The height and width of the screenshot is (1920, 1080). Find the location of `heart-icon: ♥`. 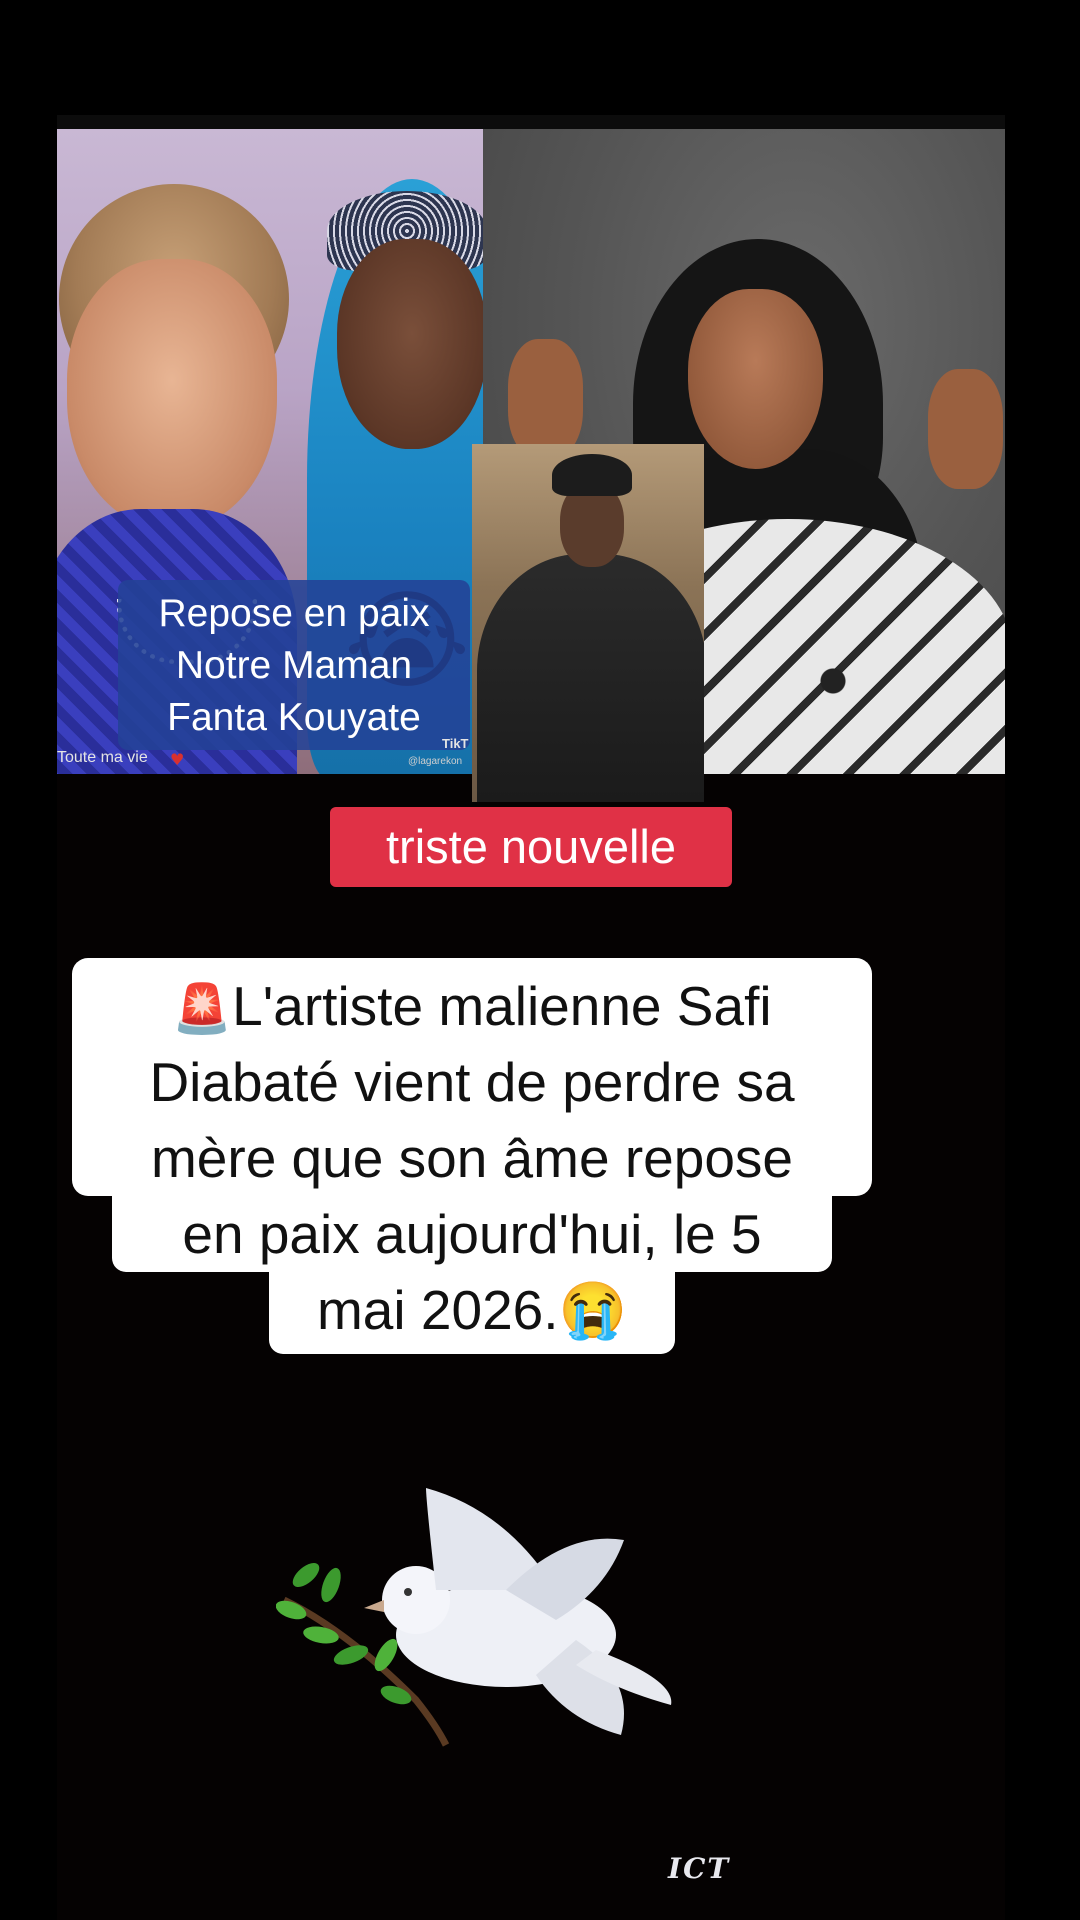

heart-icon: ♥ is located at coordinates (177, 759).